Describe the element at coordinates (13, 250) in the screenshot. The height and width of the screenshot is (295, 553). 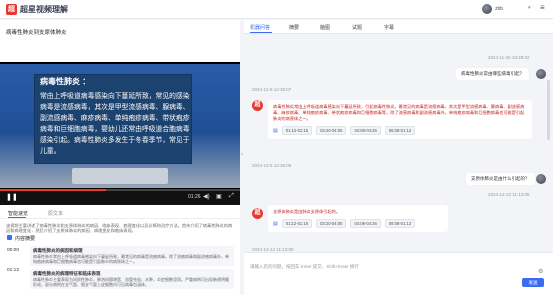
I see `segment-time: 00:00` at that location.